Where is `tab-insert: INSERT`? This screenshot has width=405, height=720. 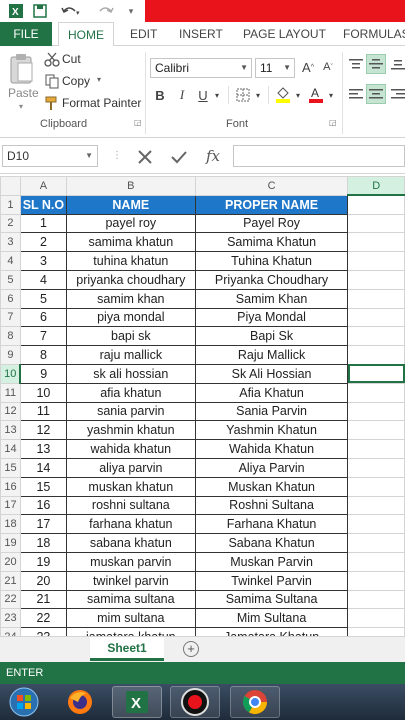 tab-insert: INSERT is located at coordinates (201, 34).